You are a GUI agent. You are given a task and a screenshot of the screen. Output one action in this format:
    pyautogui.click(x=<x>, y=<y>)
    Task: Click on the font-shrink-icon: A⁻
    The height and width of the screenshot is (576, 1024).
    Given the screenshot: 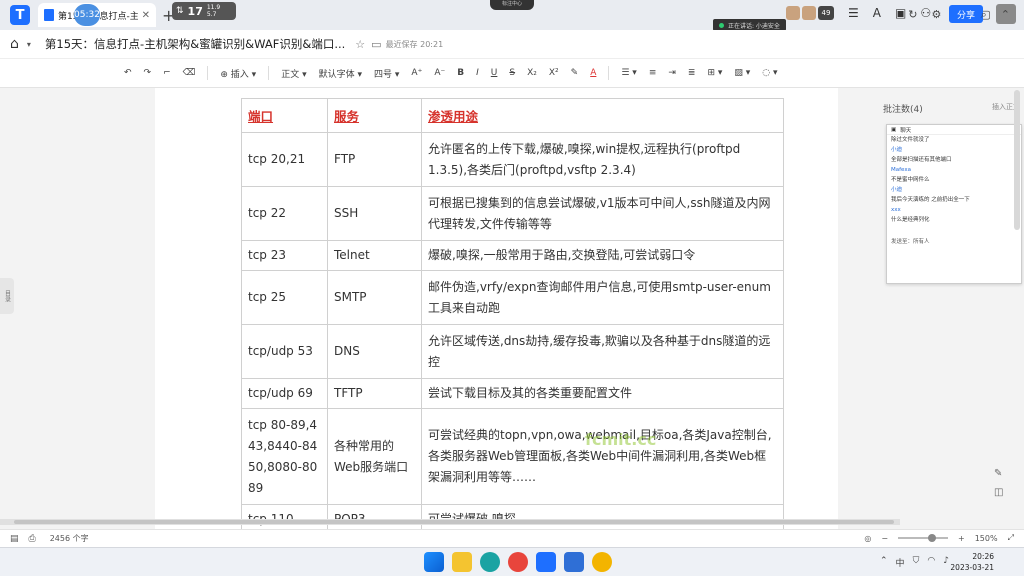 What is the action you would take?
    pyautogui.click(x=439, y=73)
    